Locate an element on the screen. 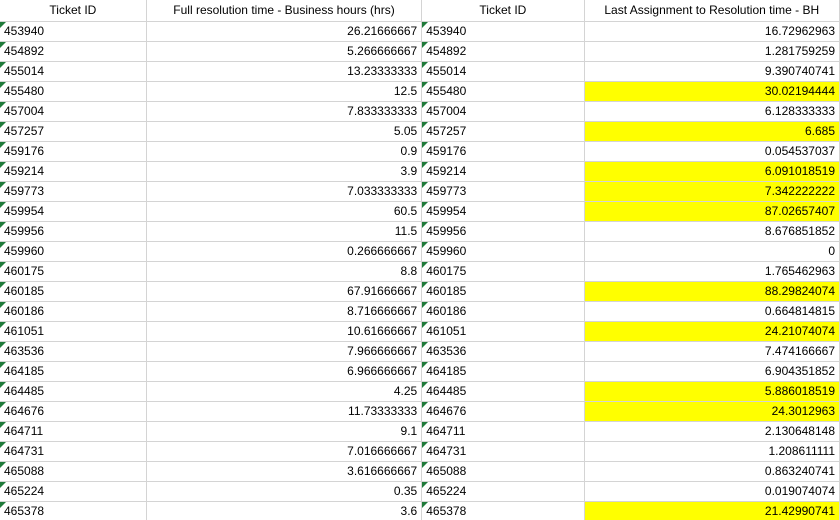 The image size is (840, 520). cell-last-assignment-time: 16.72962963 is located at coordinates (712, 31).